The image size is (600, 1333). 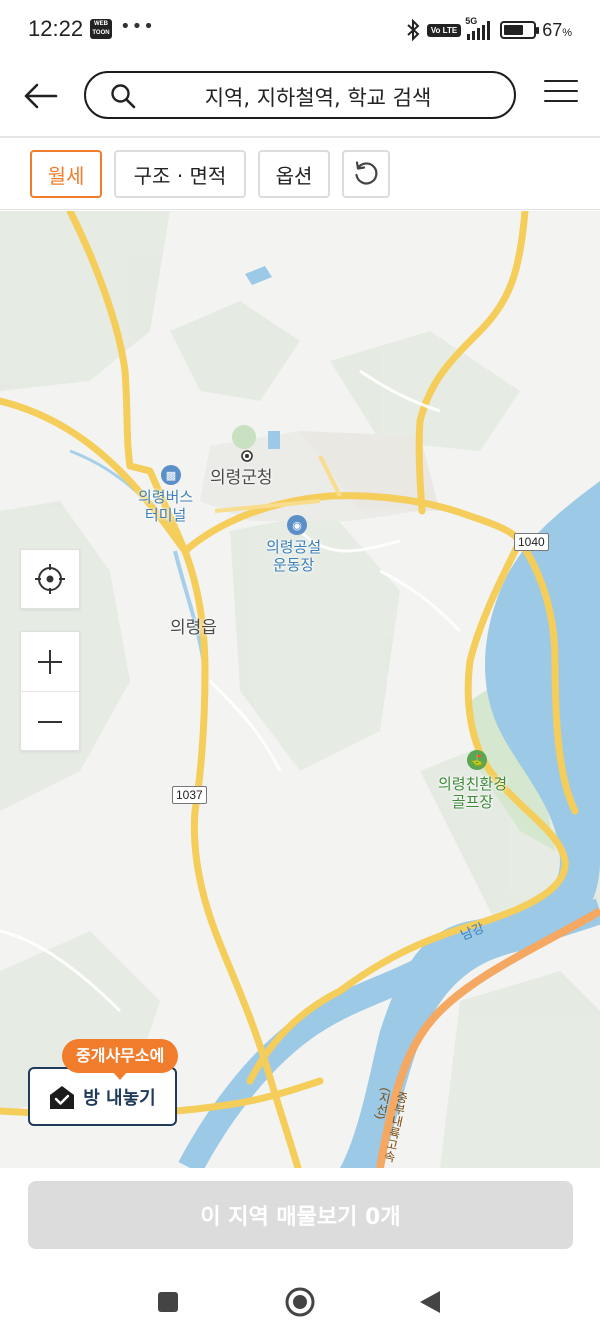 I want to click on status-time: 12:22, so click(x=56, y=28).